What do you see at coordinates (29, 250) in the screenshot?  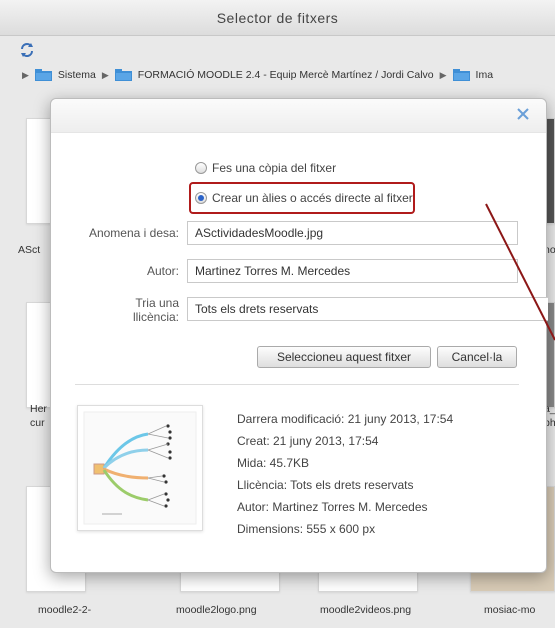 I see `file-label: ASct` at bounding box center [29, 250].